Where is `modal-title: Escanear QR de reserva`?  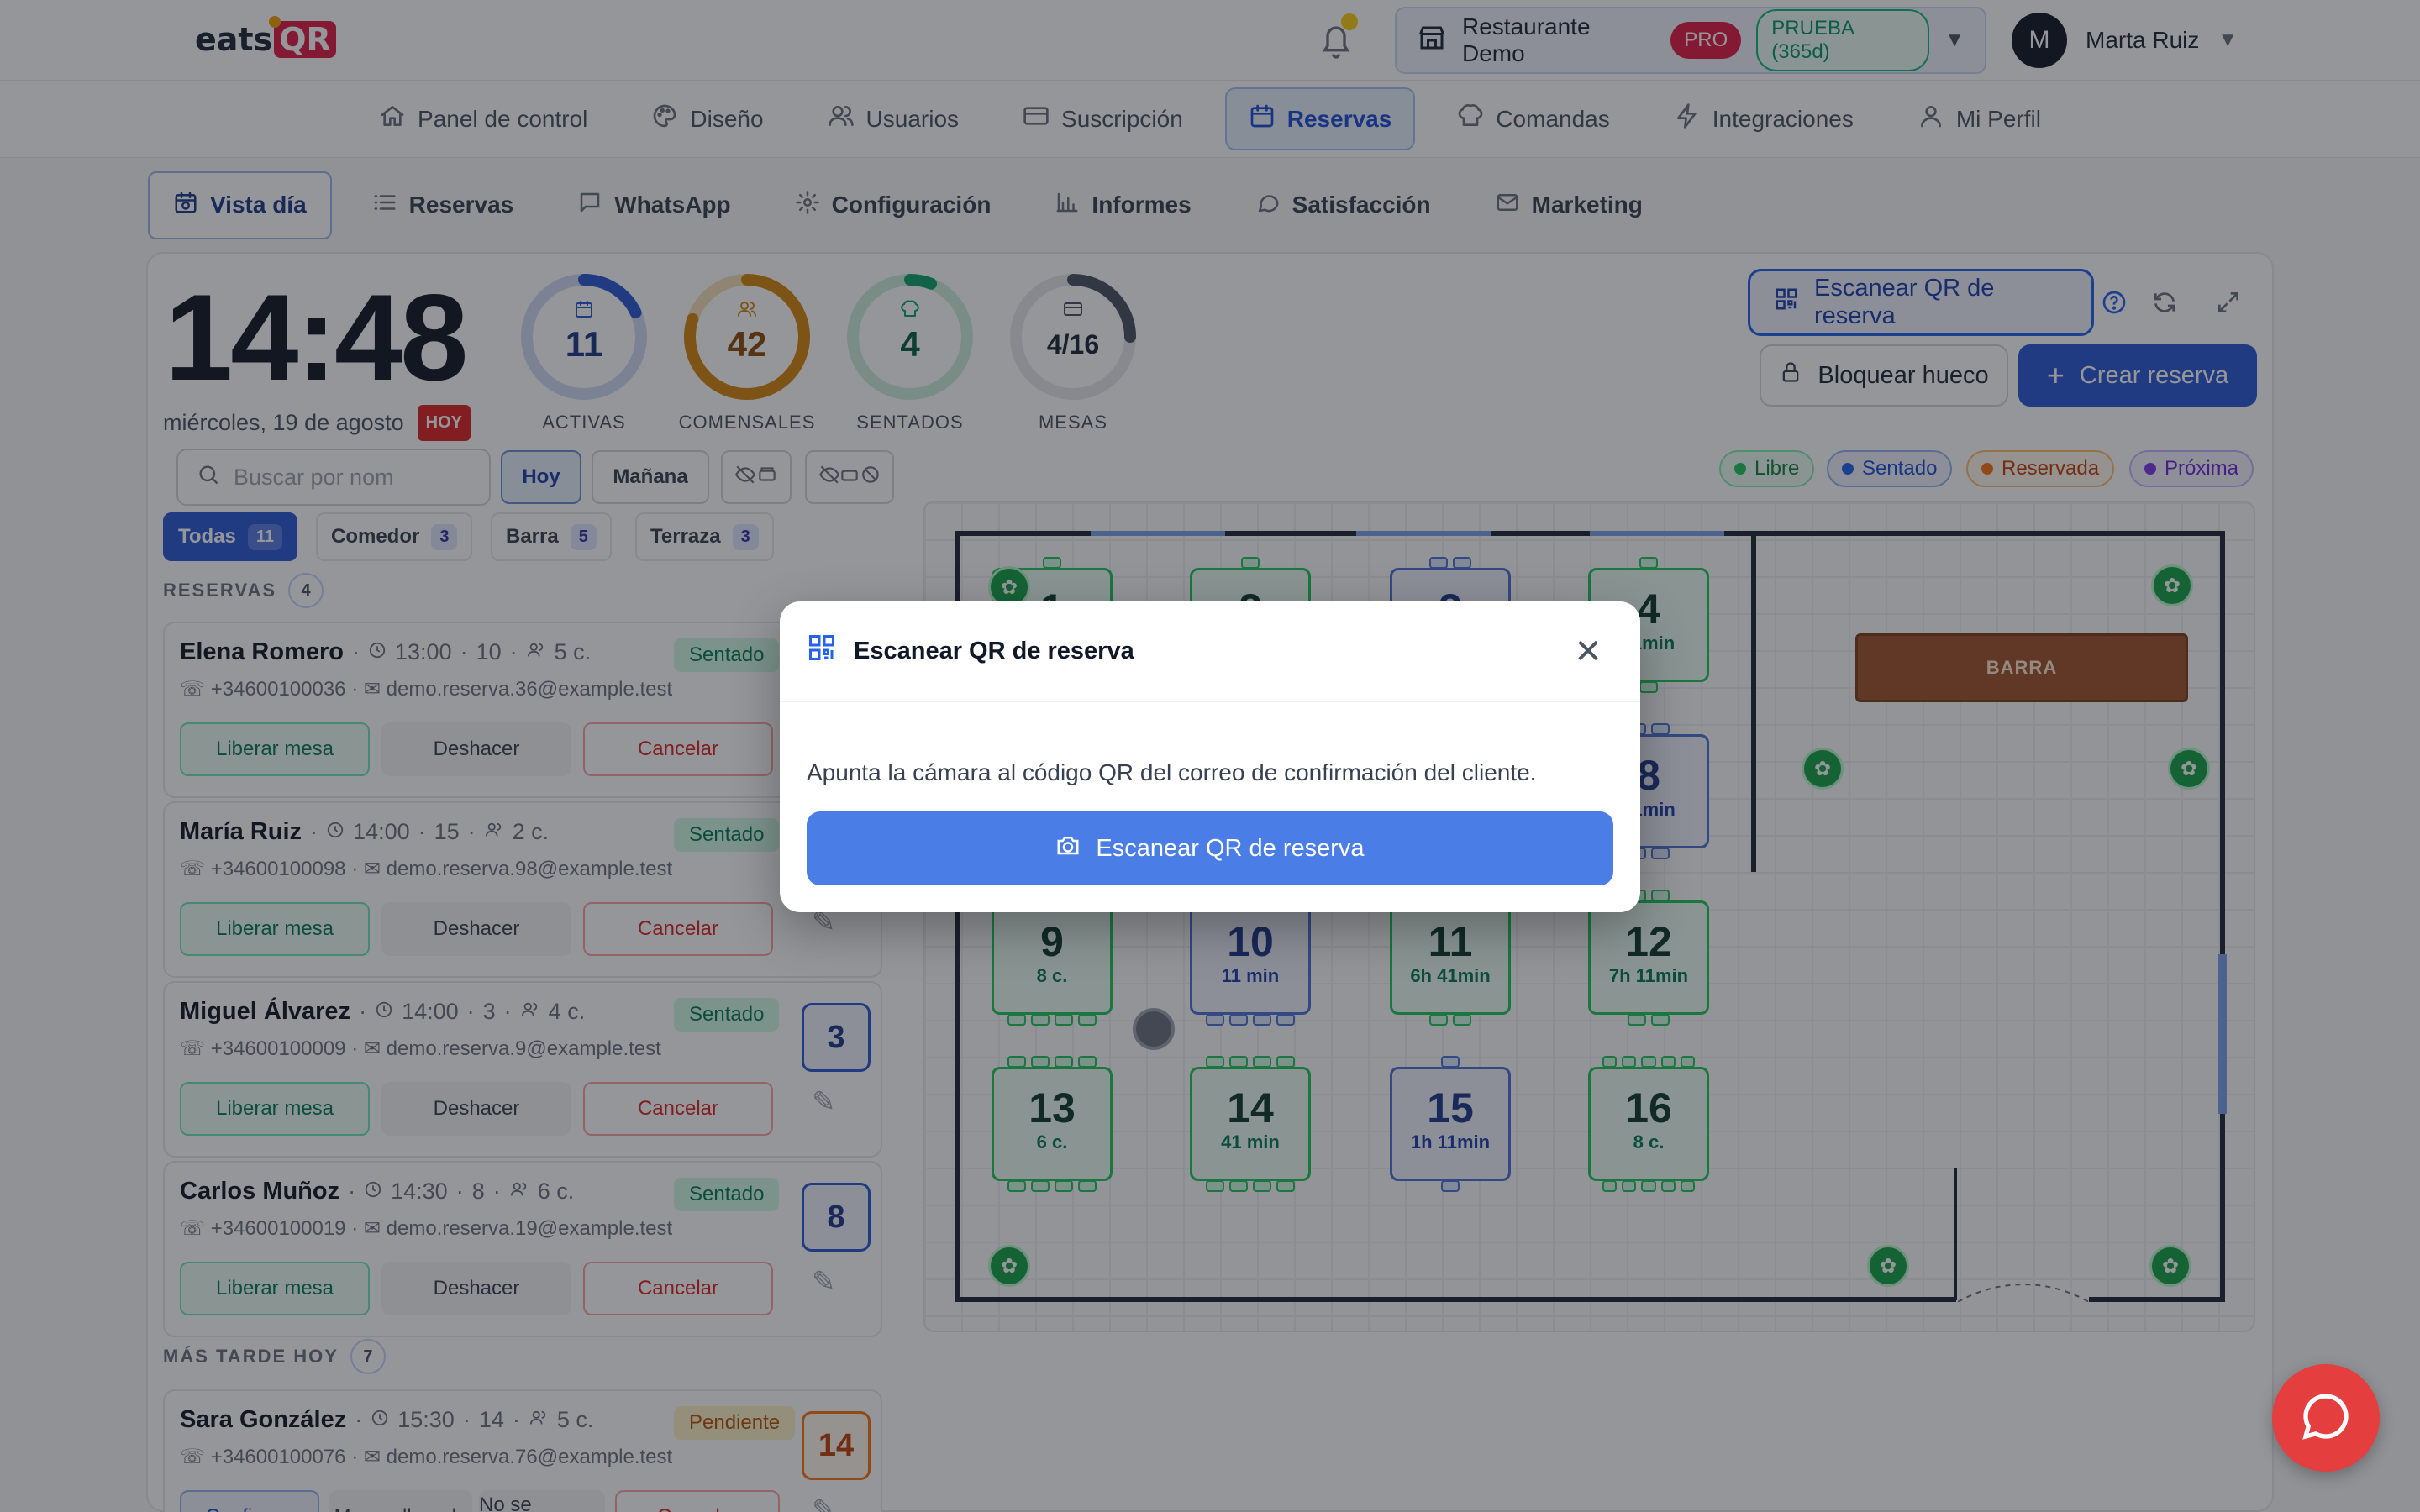 modal-title: Escanear QR de reserva is located at coordinates (994, 650).